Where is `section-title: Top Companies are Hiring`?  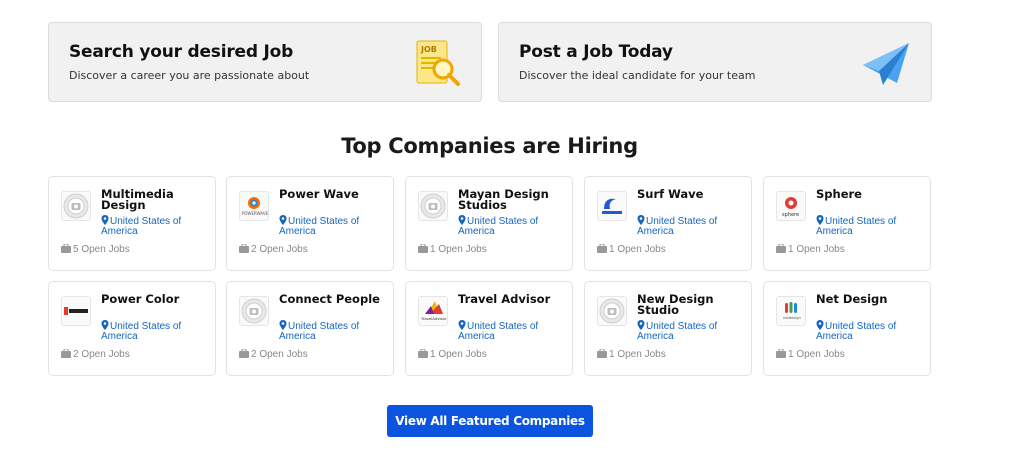
section-title: Top Companies are Hiring is located at coordinates (489, 146).